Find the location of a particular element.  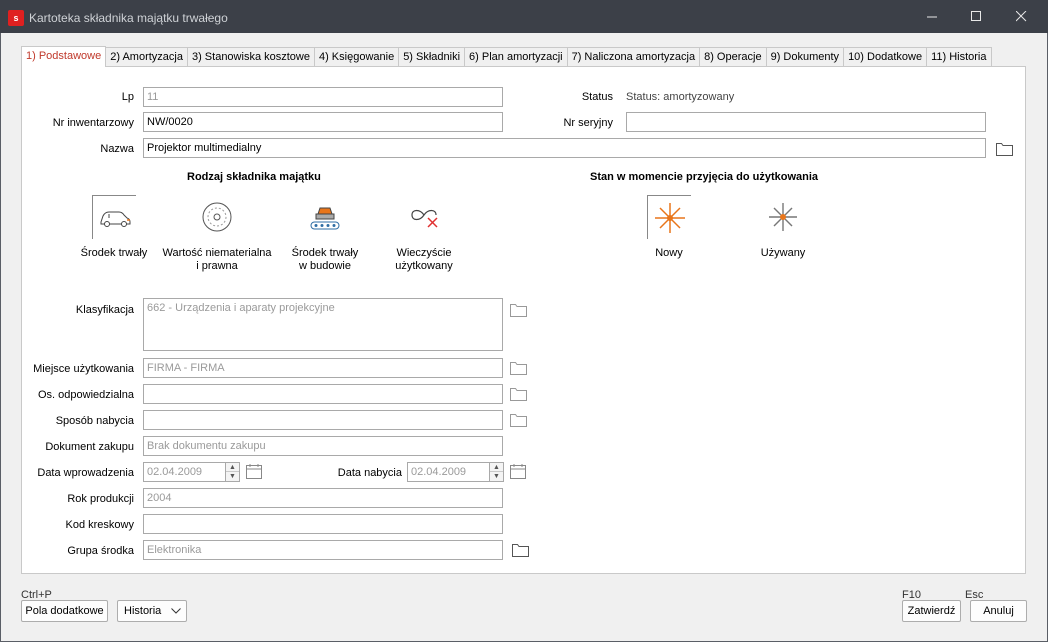

name-label: Nazwa is located at coordinates (117, 149).